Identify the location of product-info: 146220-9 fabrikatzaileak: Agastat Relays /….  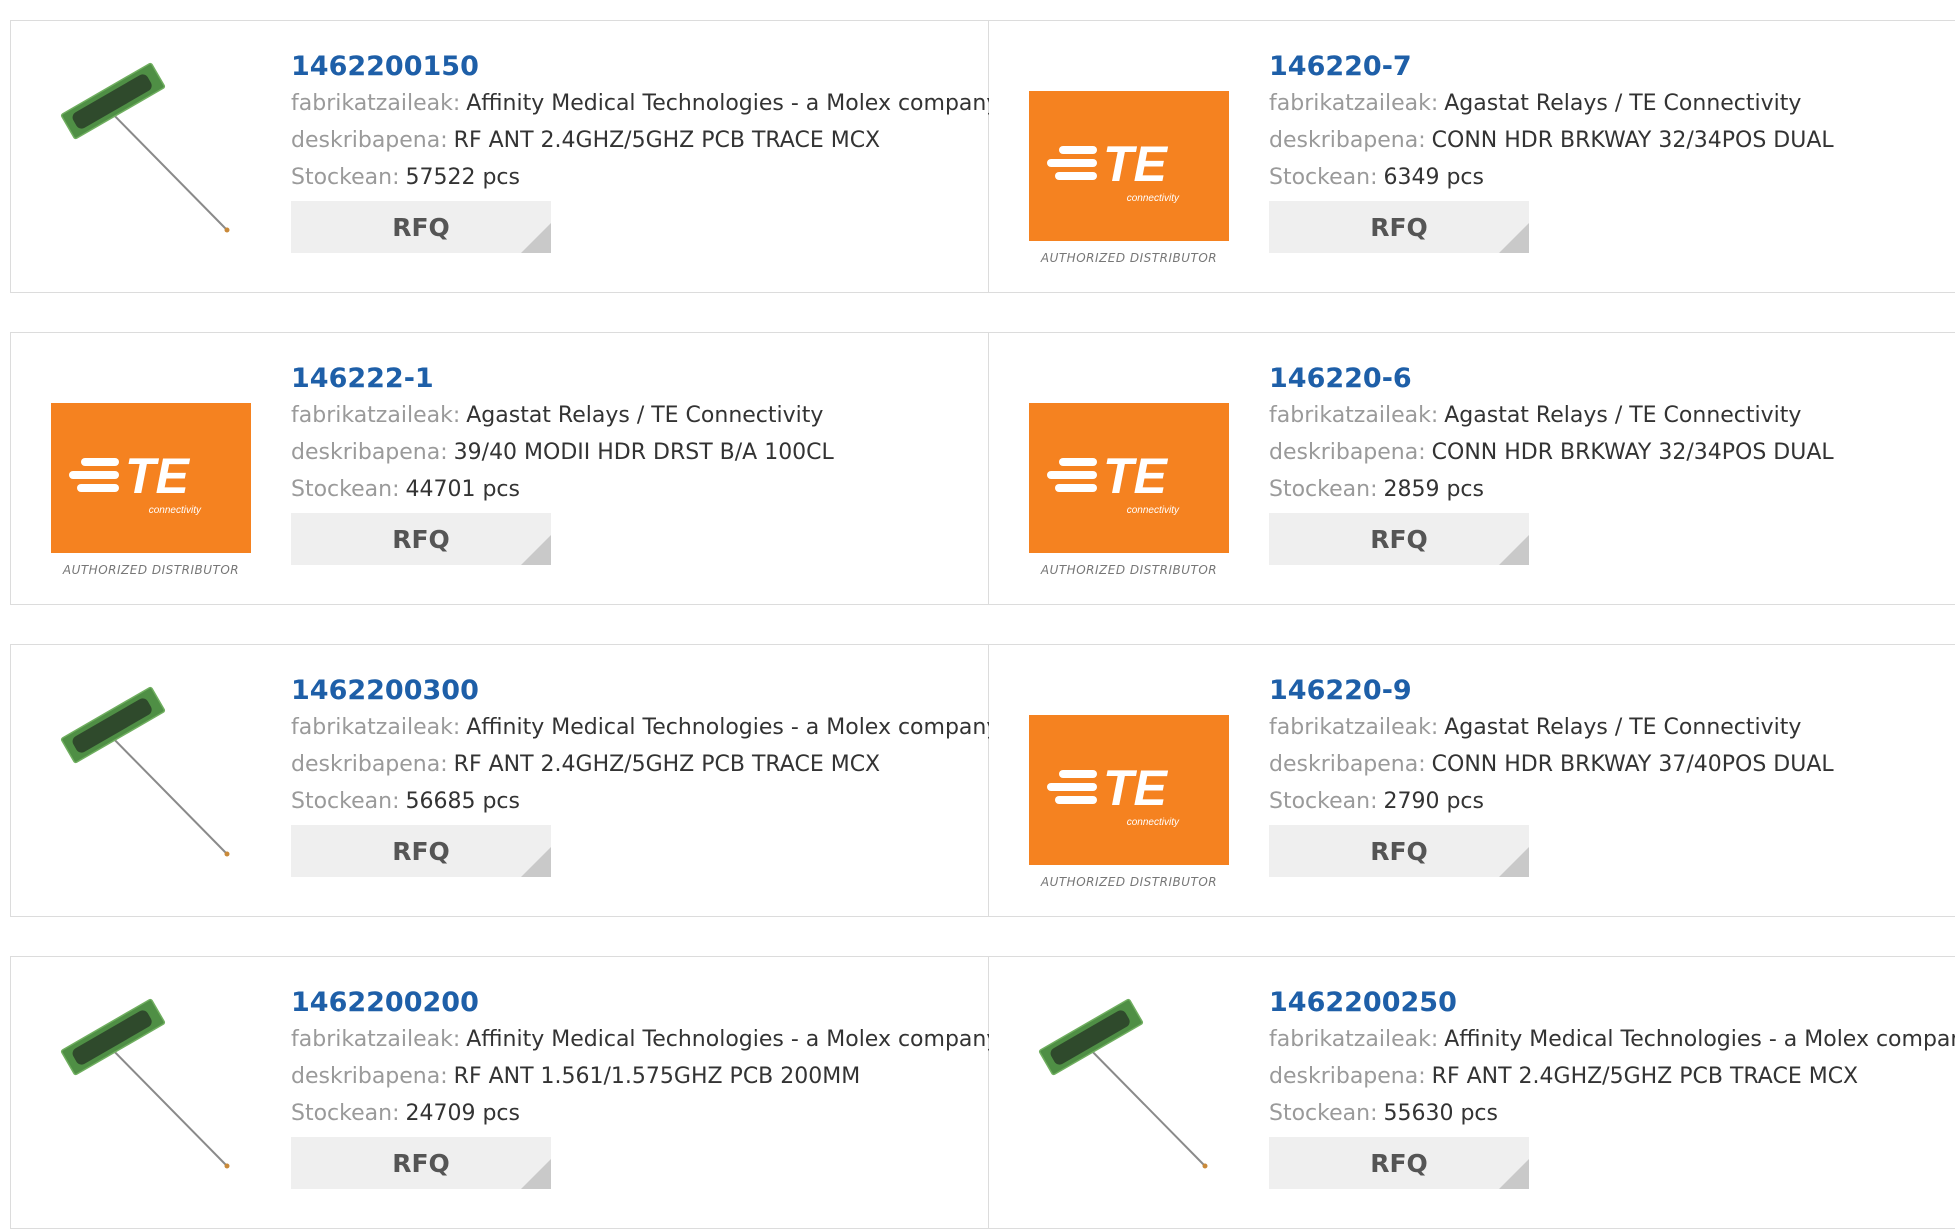
(1612, 775).